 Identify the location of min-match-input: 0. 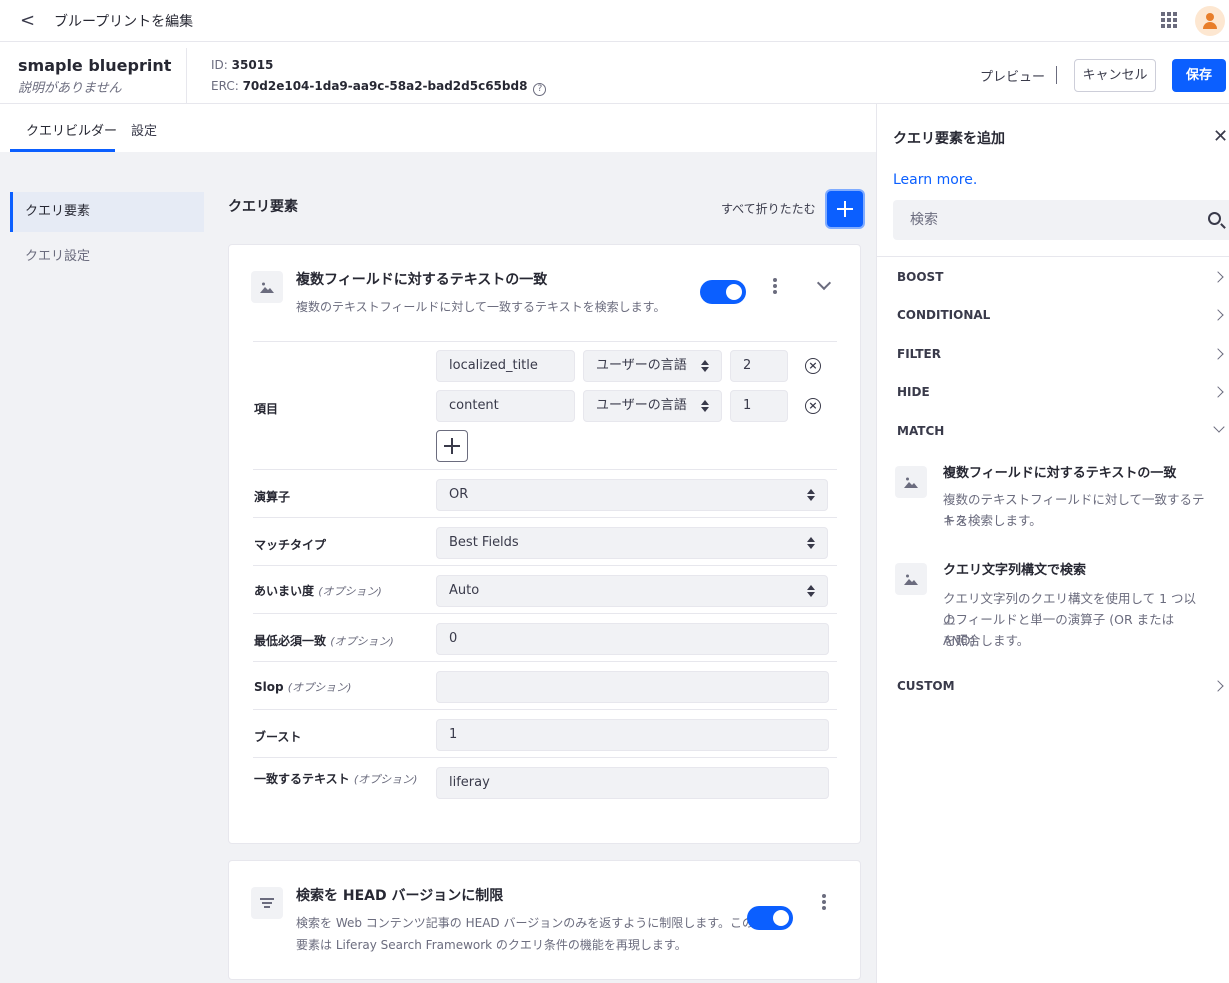
(632, 639).